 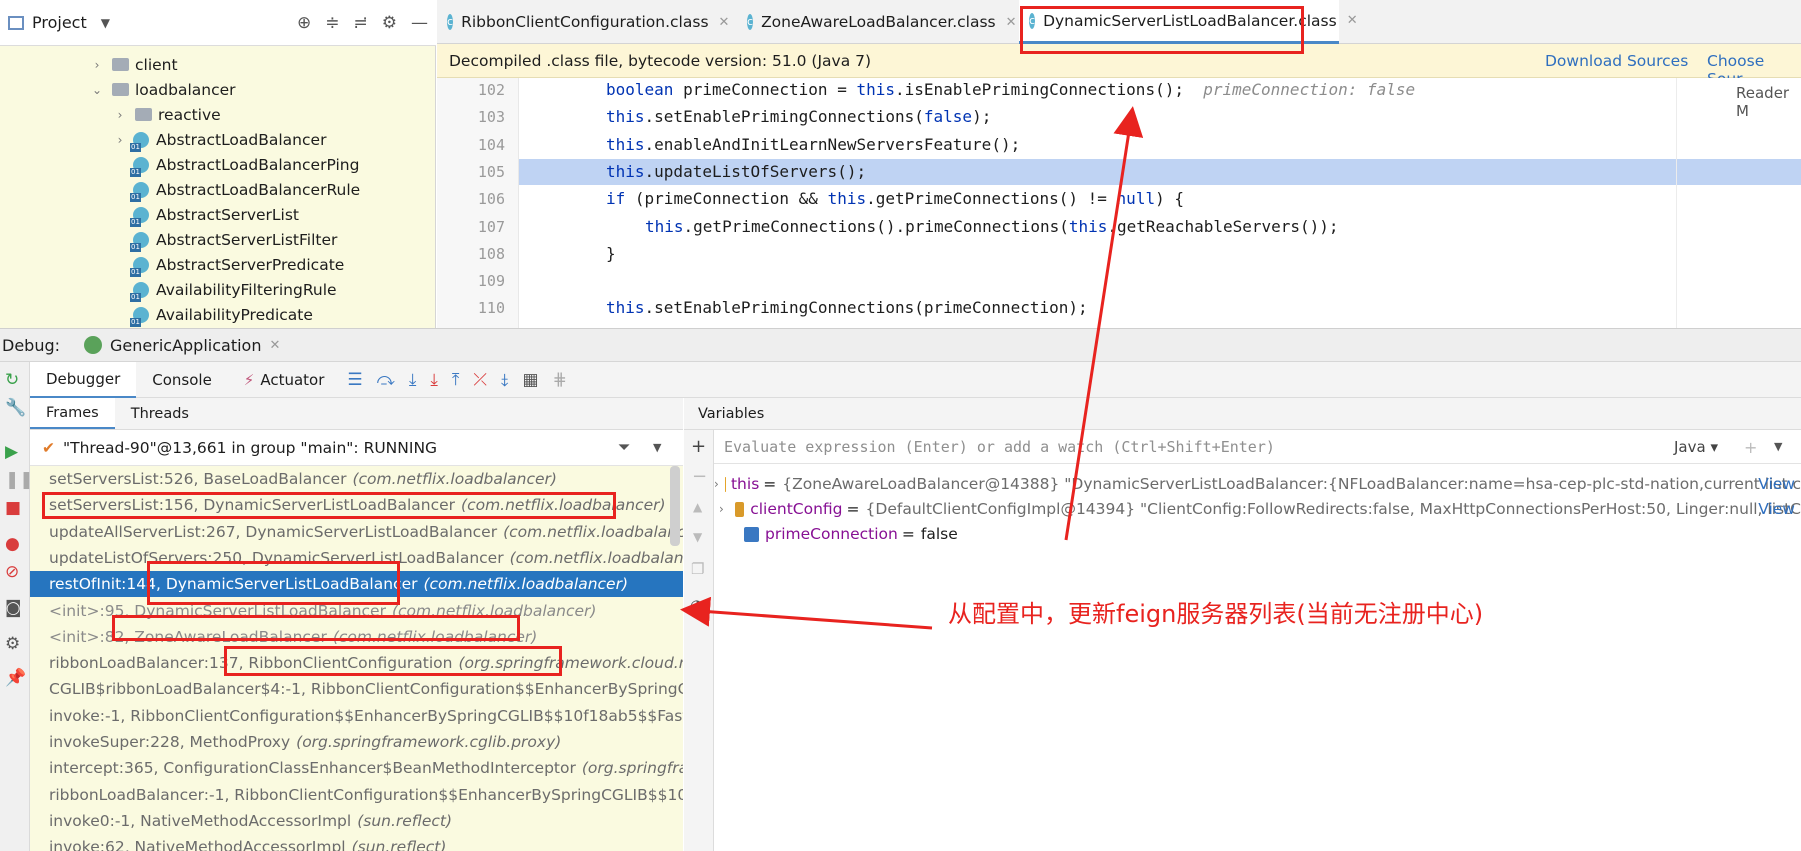 I want to click on project-title: Project, so click(x=59, y=22).